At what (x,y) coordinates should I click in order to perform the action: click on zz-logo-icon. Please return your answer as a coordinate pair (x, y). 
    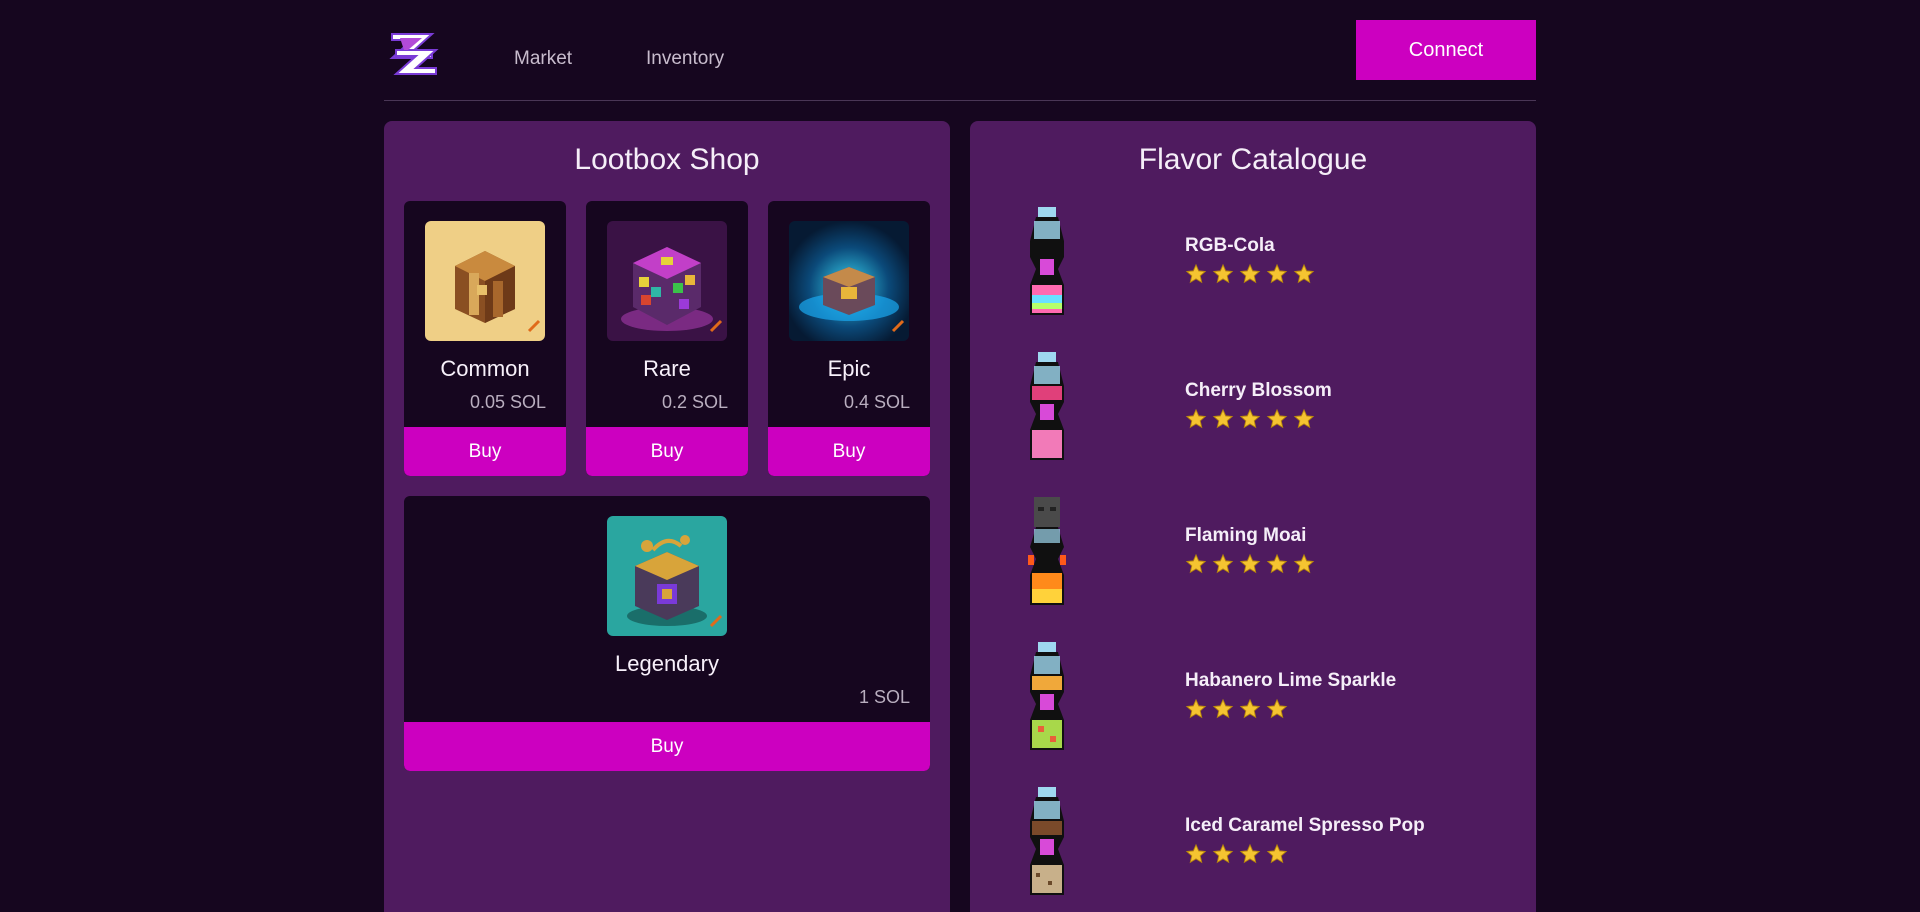
    Looking at the image, I should click on (414, 54).